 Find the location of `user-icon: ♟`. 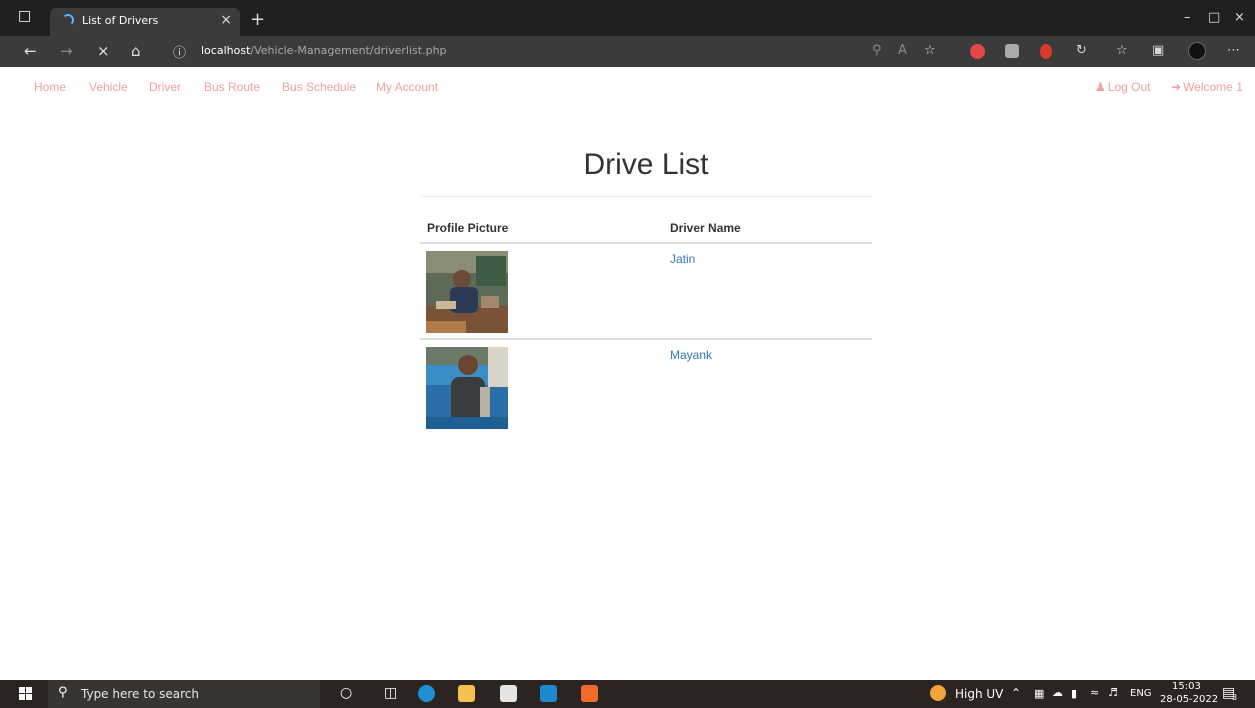

user-icon: ♟ is located at coordinates (1100, 87).